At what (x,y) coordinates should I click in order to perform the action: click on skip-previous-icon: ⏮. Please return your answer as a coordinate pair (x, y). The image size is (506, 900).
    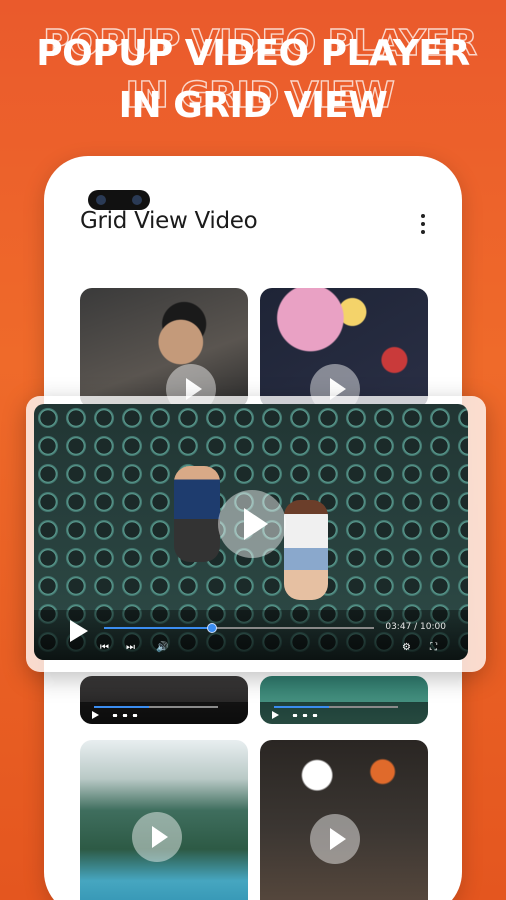
    Looking at the image, I should click on (104, 648).